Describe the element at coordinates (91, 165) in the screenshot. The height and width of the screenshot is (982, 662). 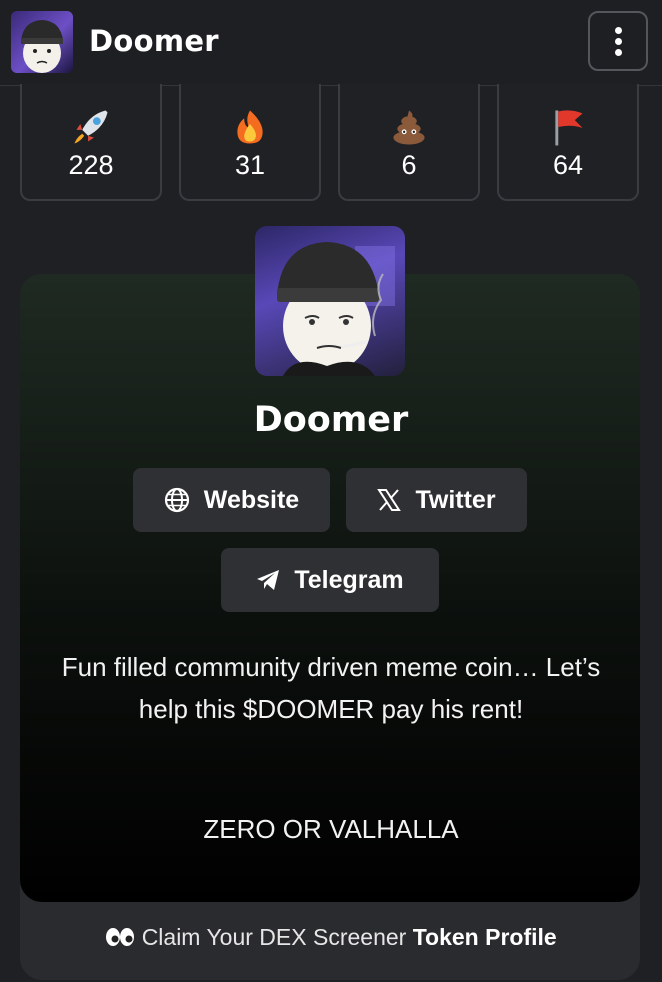
I see `reaction-count: 228` at that location.